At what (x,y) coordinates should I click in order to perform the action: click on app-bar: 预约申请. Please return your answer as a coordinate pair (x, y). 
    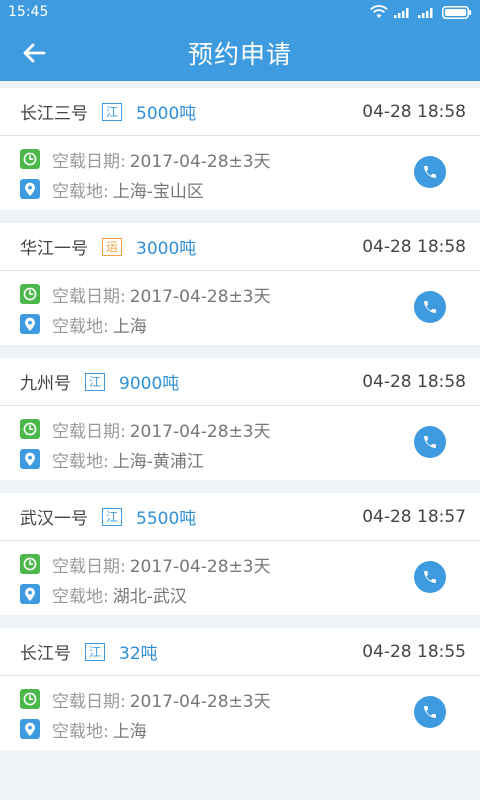
    Looking at the image, I should click on (240, 52).